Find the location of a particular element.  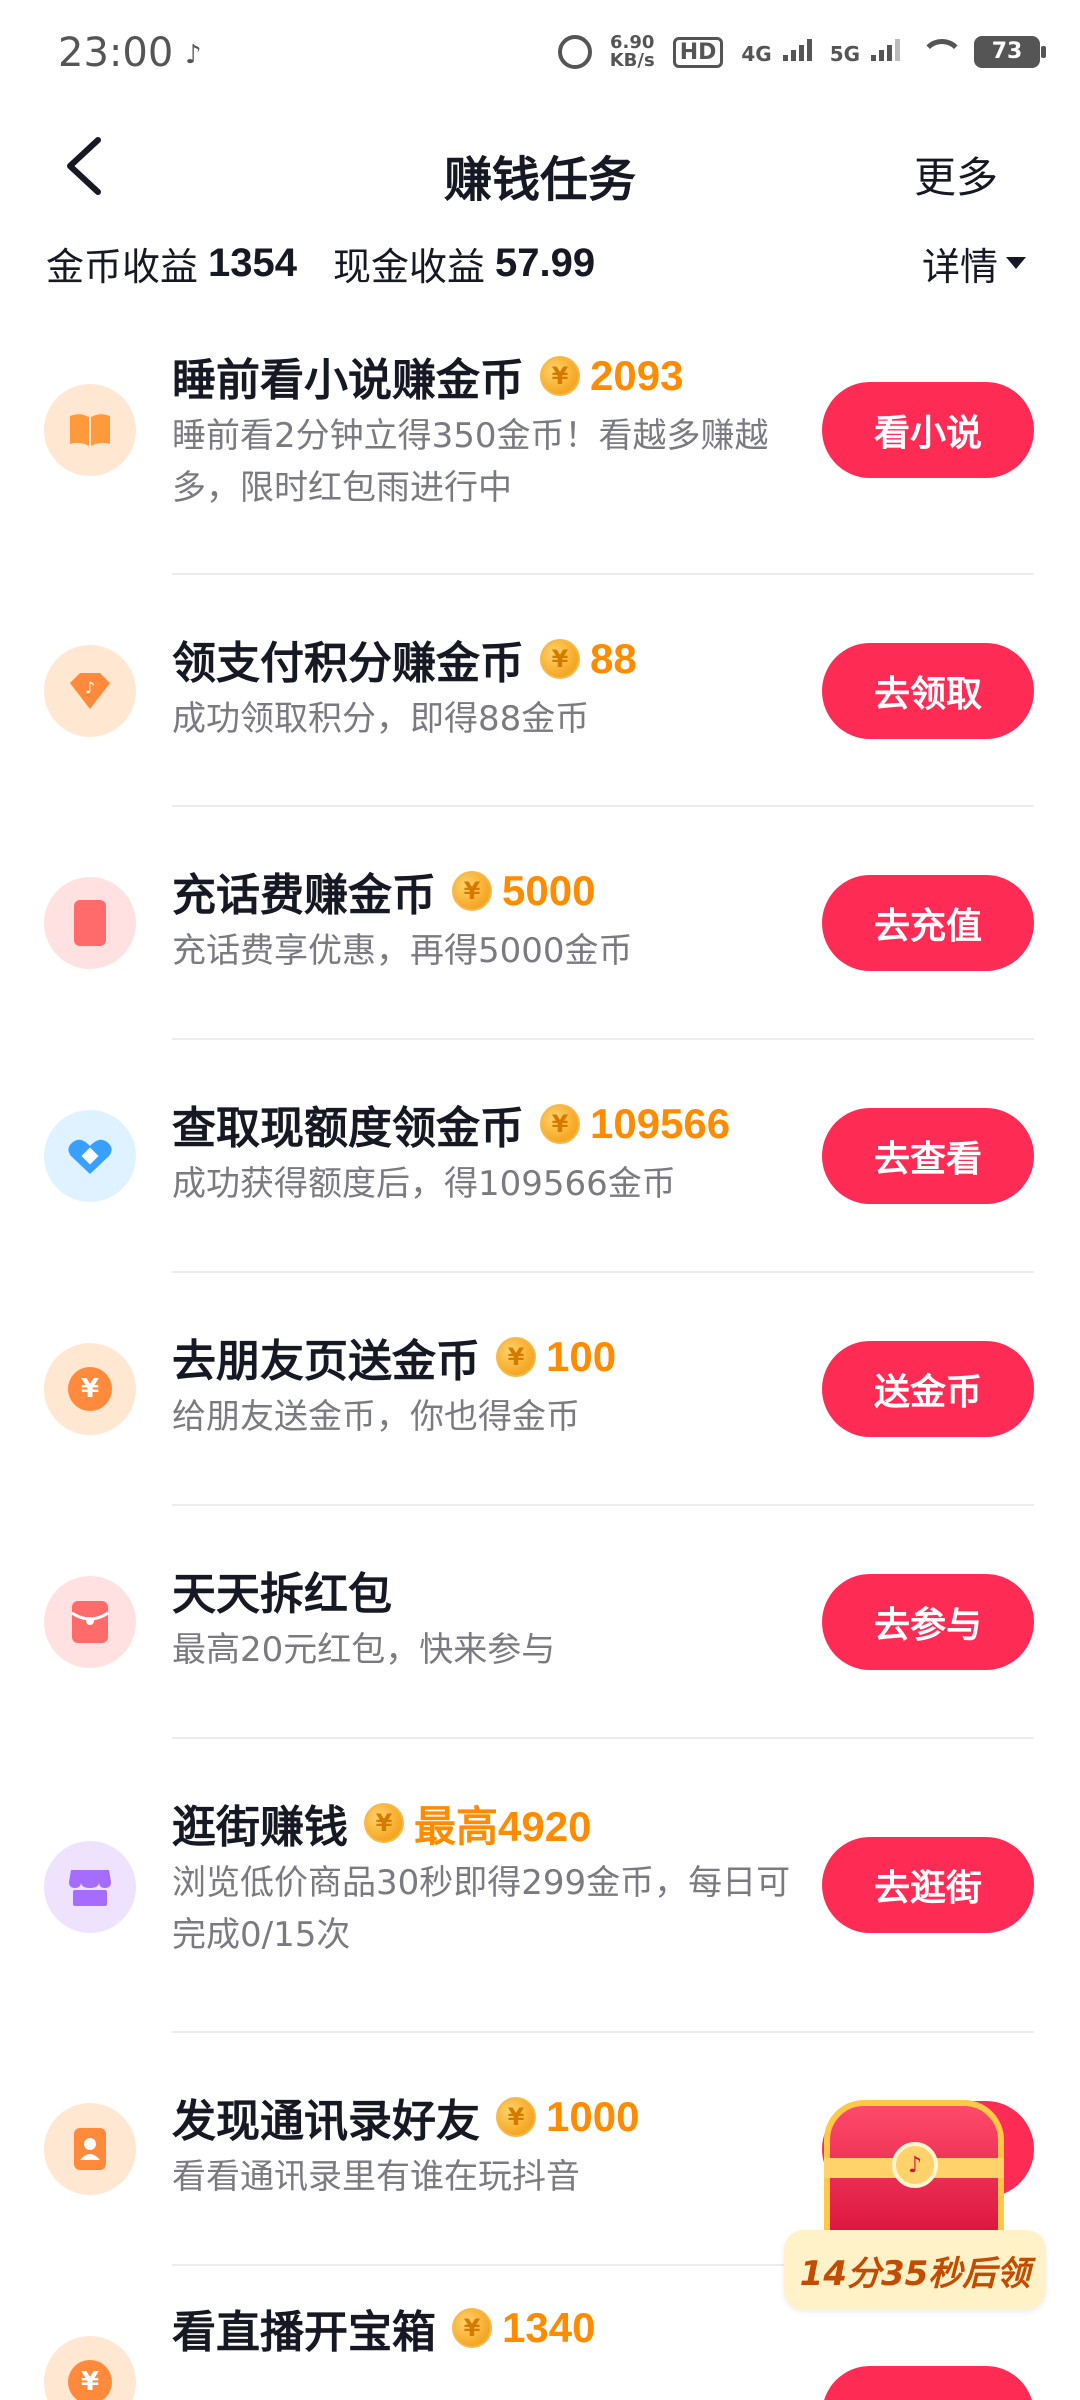

task-reward: 5000 is located at coordinates (549, 890).